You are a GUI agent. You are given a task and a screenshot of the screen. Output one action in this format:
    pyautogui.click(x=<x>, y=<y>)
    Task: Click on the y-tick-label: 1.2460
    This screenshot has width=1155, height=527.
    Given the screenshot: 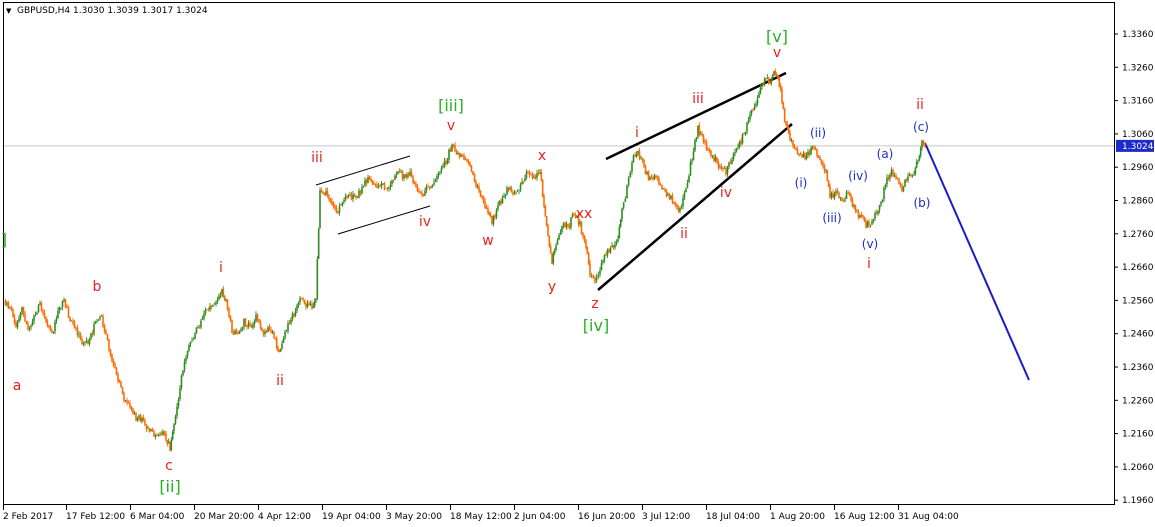 What is the action you would take?
    pyautogui.click(x=1138, y=335)
    